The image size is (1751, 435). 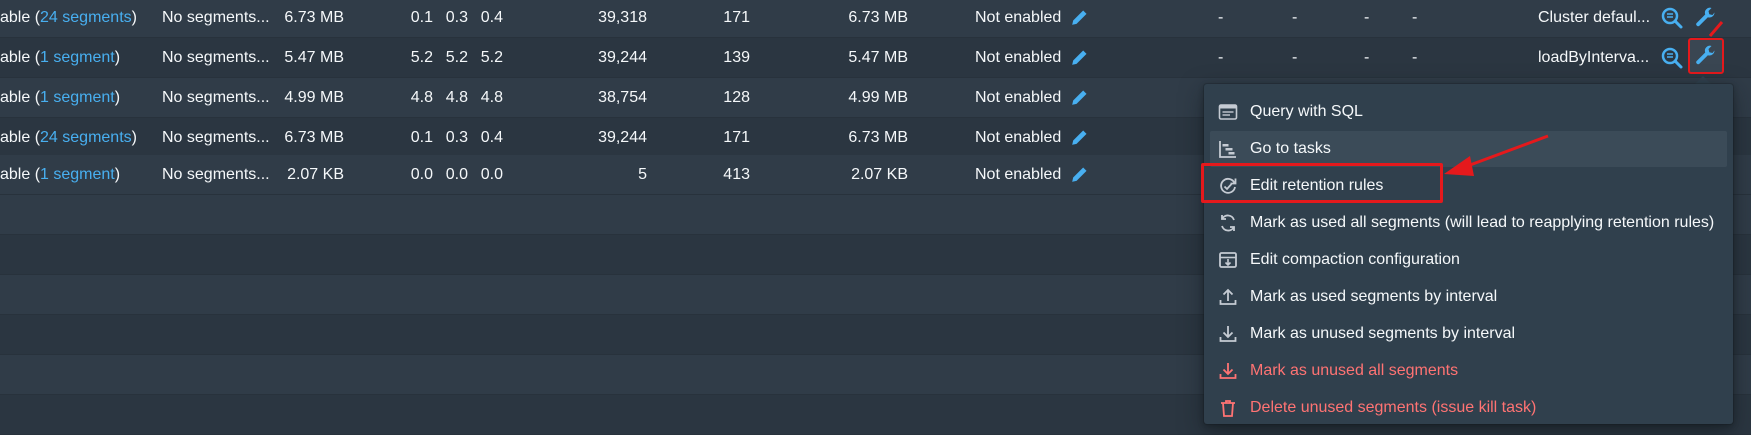 I want to click on total-rows-cell: 38,754, so click(x=622, y=97).